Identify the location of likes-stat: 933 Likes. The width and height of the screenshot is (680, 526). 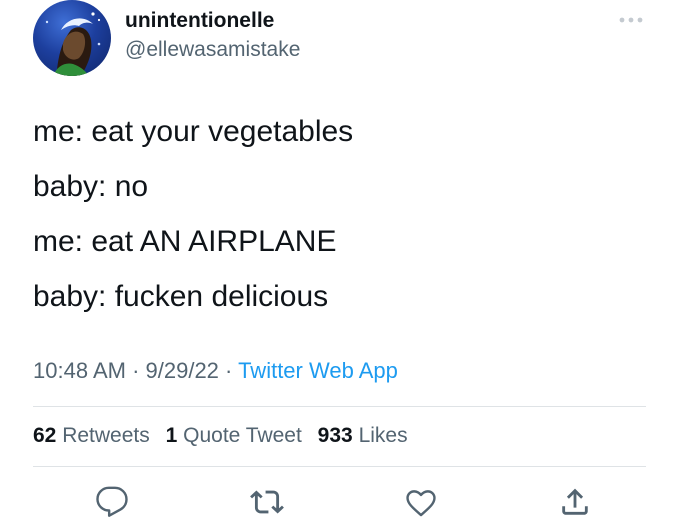
(363, 435).